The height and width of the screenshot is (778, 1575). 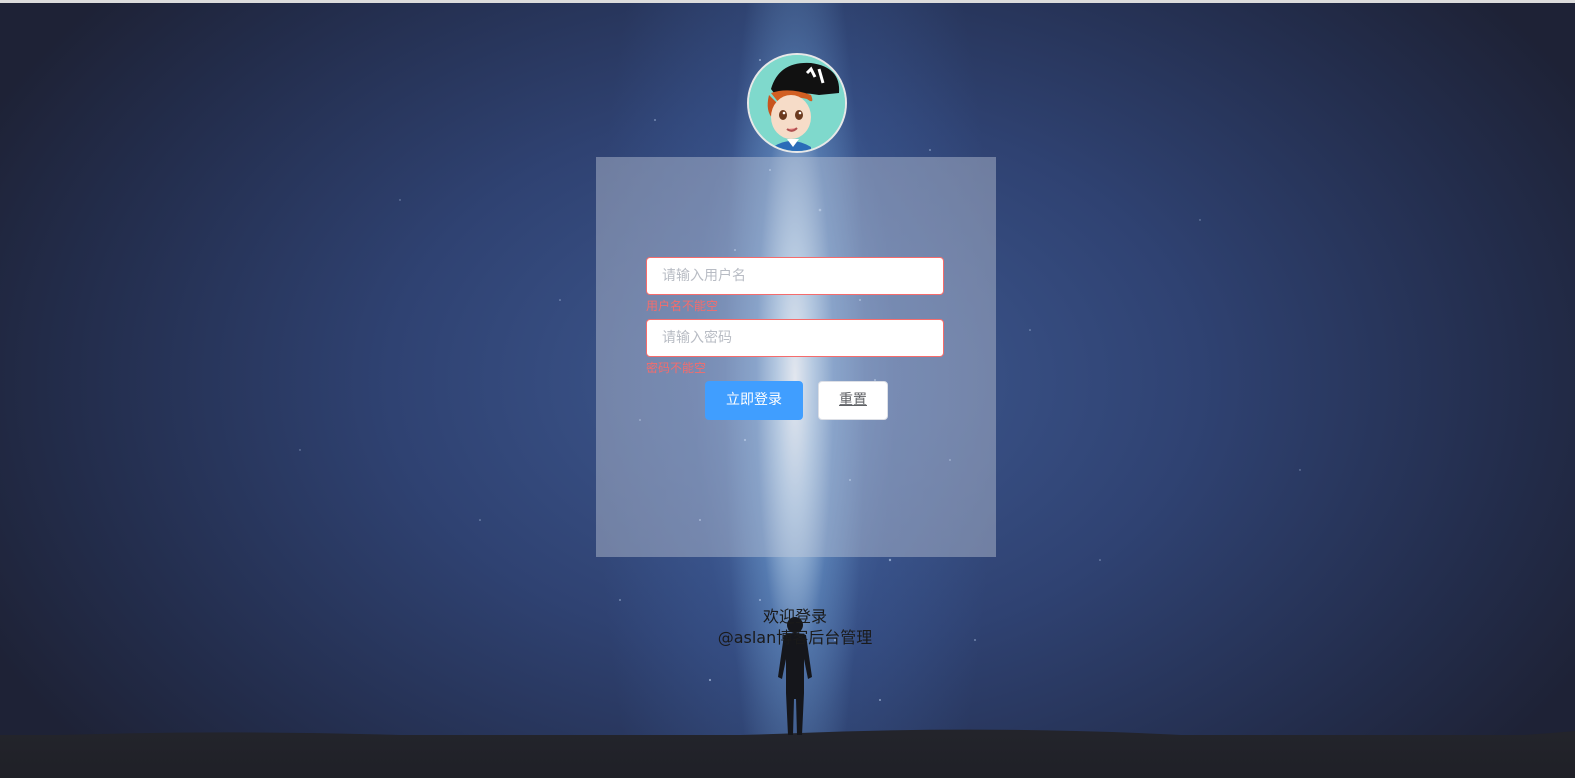 What do you see at coordinates (682, 306) in the screenshot?
I see `username-error: 用户名不能空` at bounding box center [682, 306].